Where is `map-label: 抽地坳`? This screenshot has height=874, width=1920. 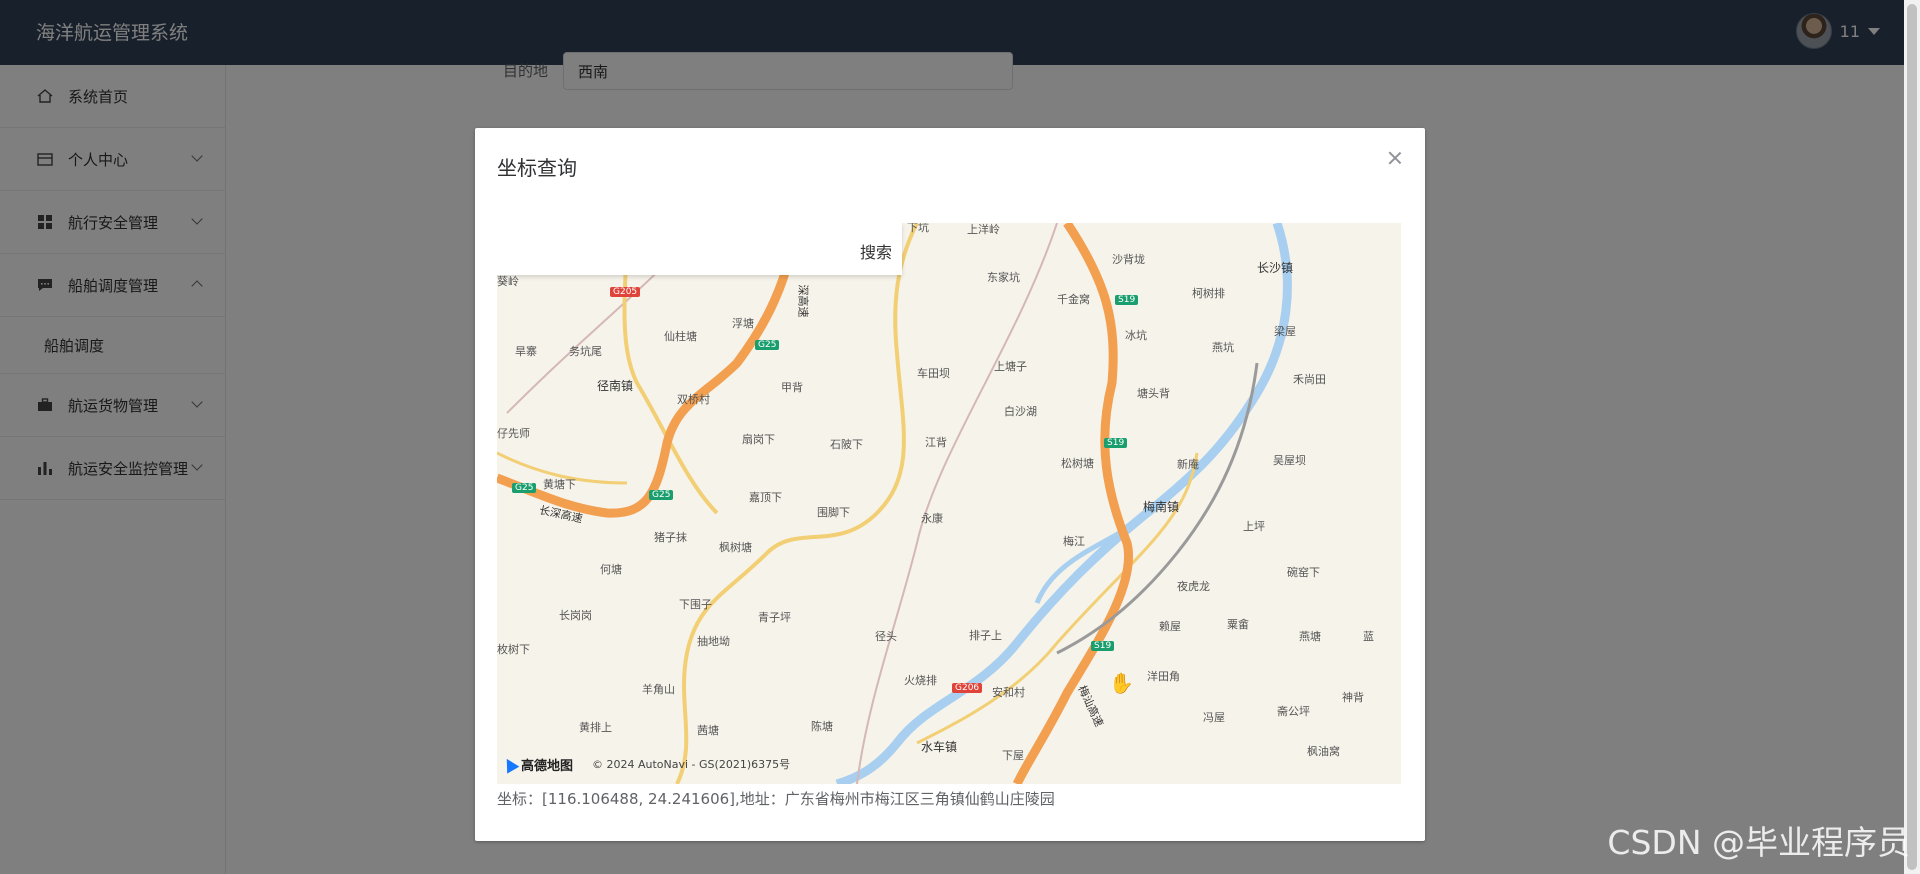
map-label: 抽地坳 is located at coordinates (713, 641).